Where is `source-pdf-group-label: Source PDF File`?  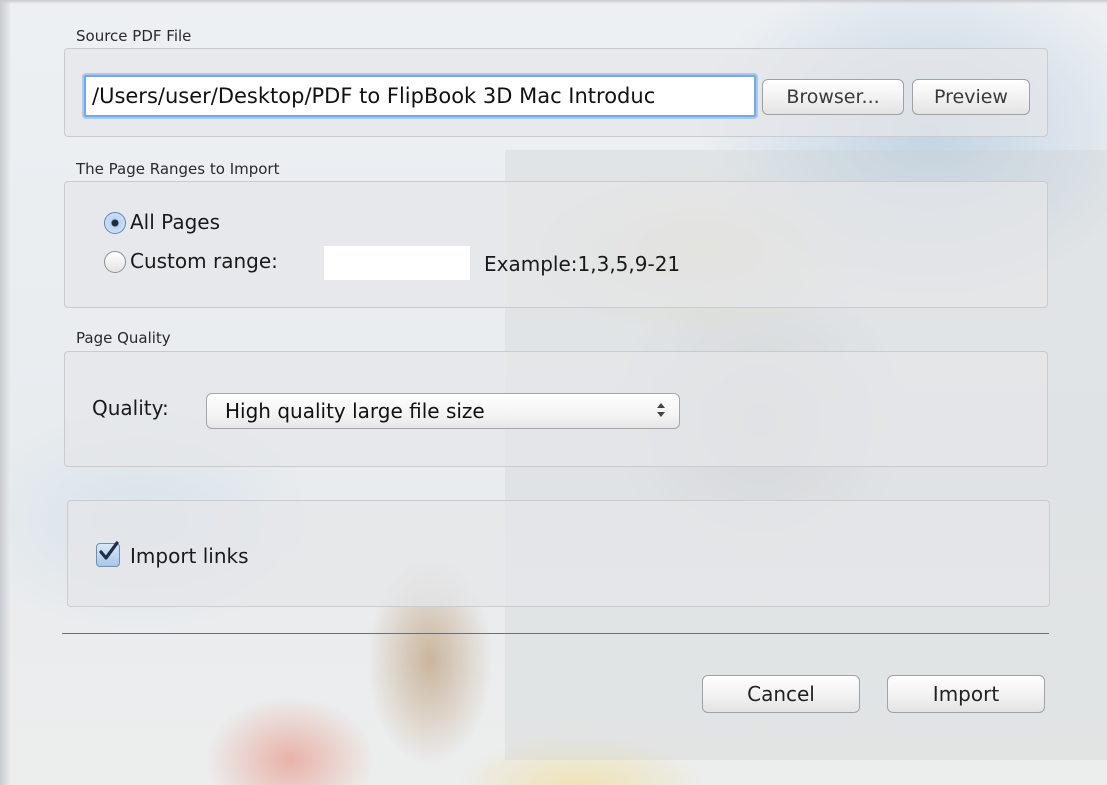 source-pdf-group-label: Source PDF File is located at coordinates (134, 36).